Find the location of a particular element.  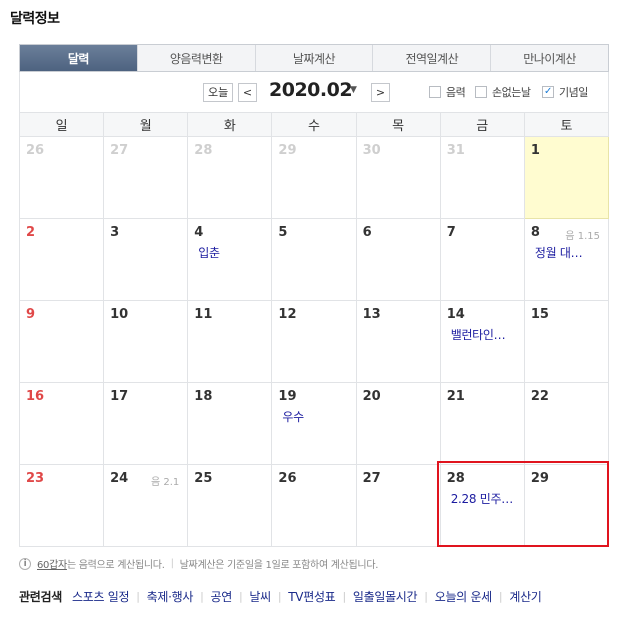

weekday-label: 금 is located at coordinates (482, 124).